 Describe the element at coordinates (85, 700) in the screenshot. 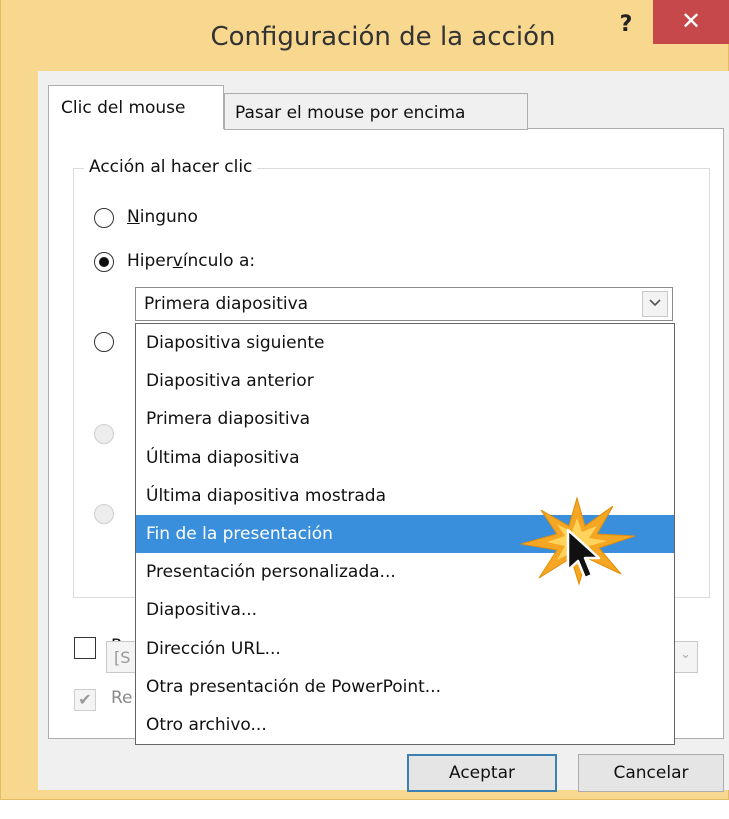

I see `highlight-click-checkbox: ✔` at that location.